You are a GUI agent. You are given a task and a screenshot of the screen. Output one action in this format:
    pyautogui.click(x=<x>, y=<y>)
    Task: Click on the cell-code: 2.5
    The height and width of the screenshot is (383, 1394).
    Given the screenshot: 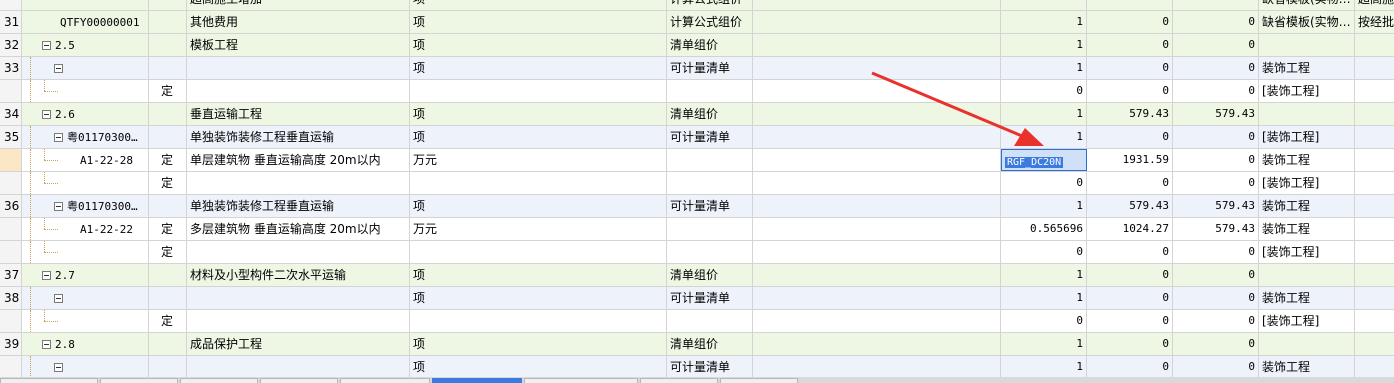 What is the action you would take?
    pyautogui.click(x=85, y=45)
    